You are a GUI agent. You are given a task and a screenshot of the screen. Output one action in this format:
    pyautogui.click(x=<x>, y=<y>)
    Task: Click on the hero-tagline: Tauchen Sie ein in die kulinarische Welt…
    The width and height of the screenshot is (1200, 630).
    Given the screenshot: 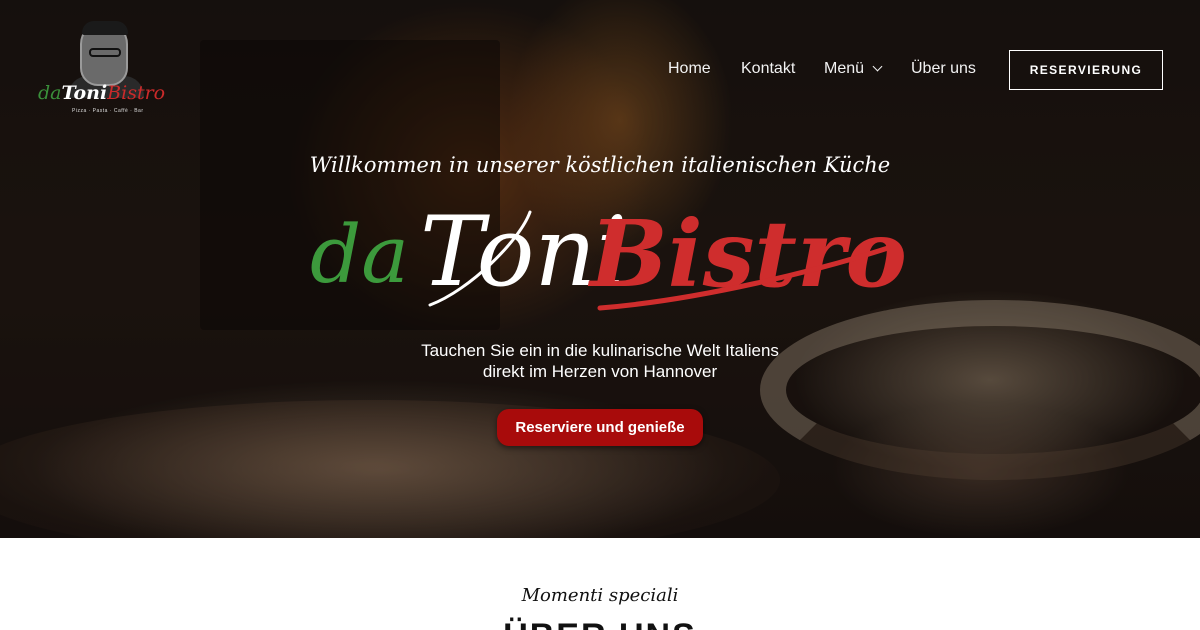 What is the action you would take?
    pyautogui.click(x=600, y=361)
    